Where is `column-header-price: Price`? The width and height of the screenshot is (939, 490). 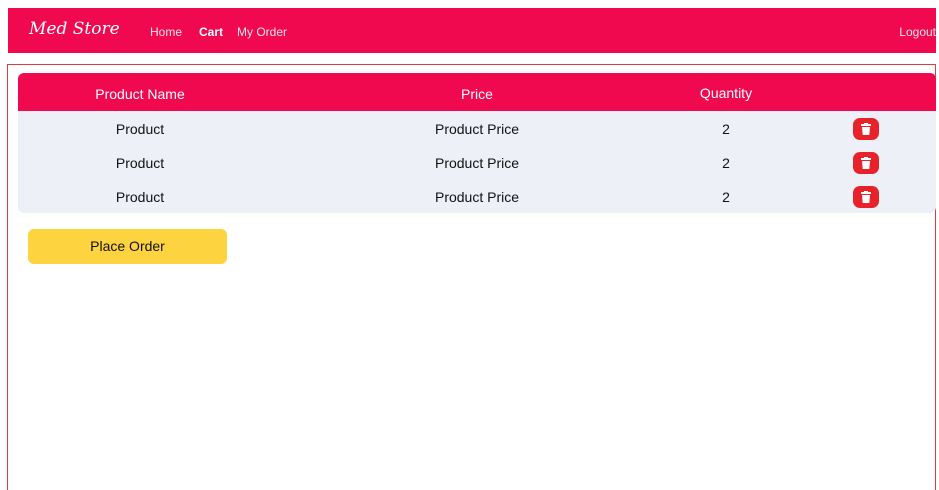 column-header-price: Price is located at coordinates (477, 94).